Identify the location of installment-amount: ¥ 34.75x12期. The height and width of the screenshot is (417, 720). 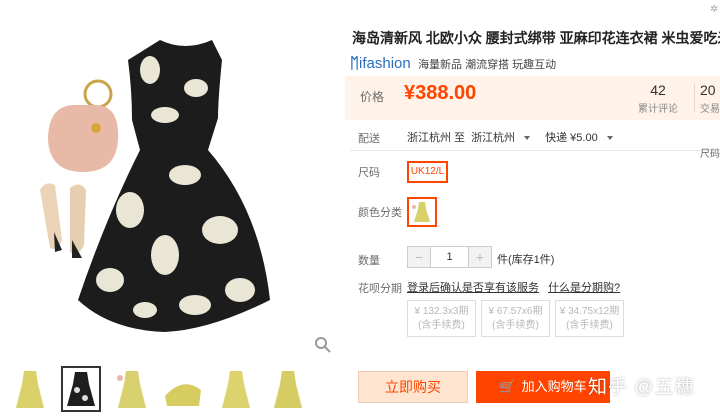
(589, 311).